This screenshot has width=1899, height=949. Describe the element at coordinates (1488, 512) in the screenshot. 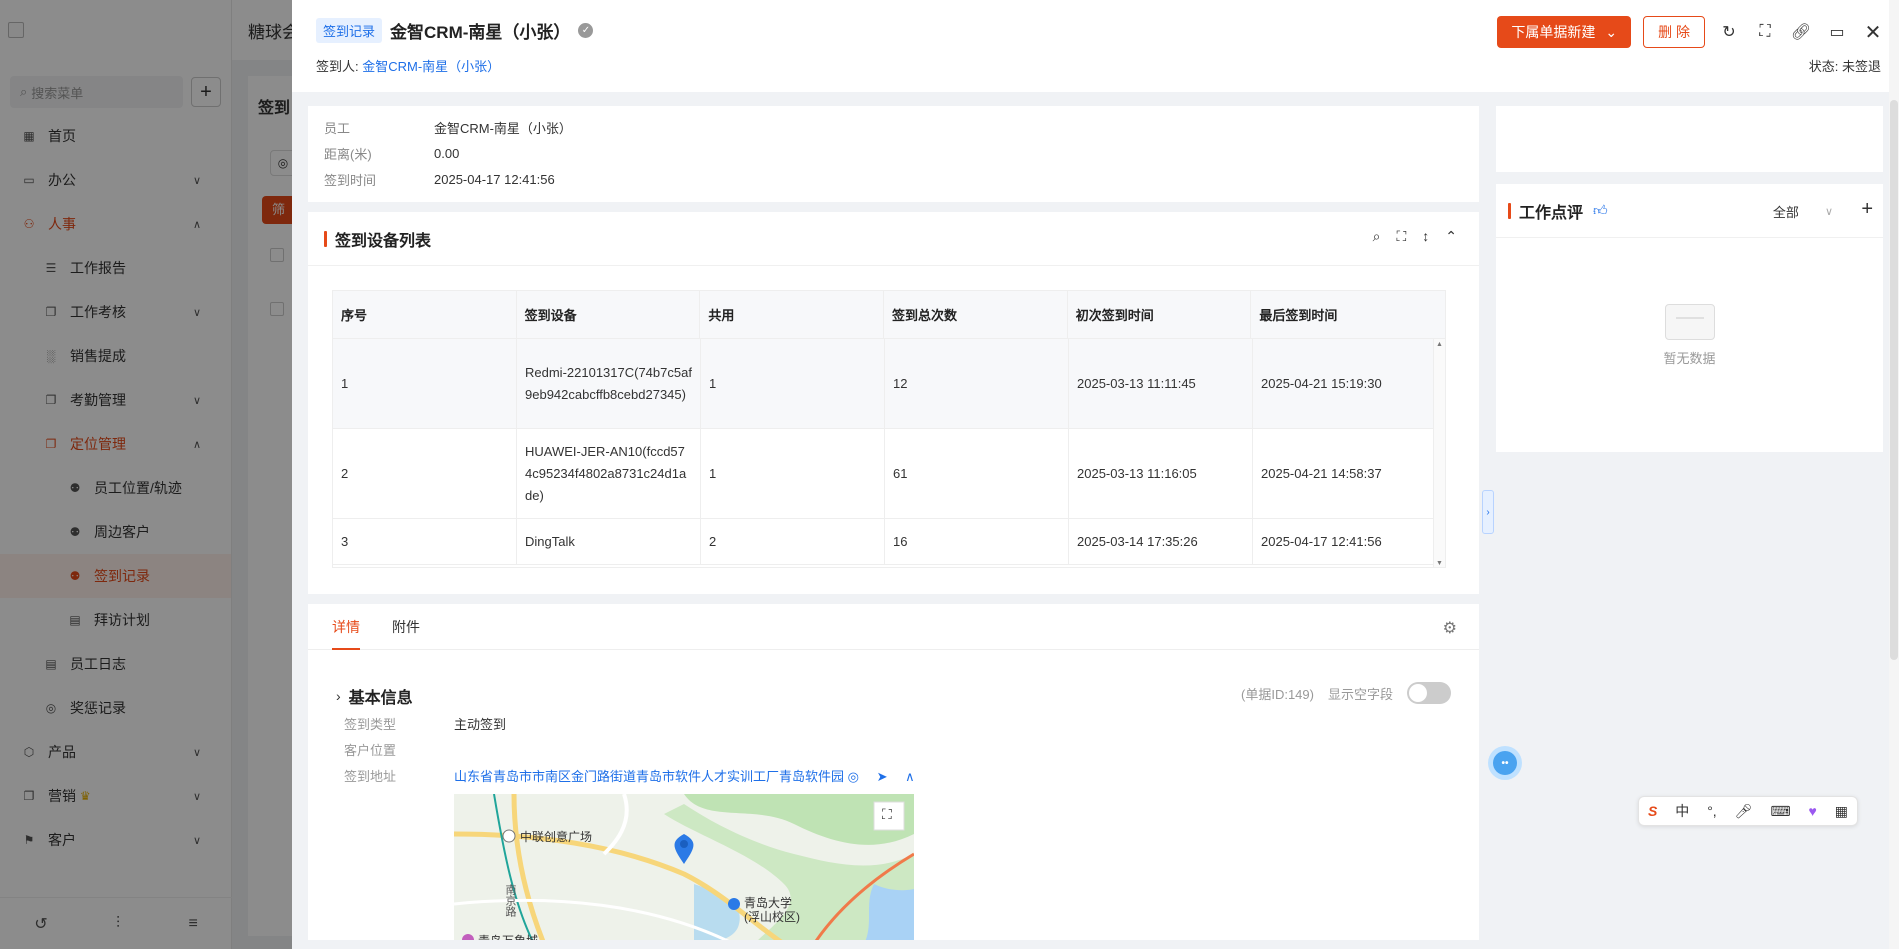

I see `panel-collapse-handle: ›` at that location.